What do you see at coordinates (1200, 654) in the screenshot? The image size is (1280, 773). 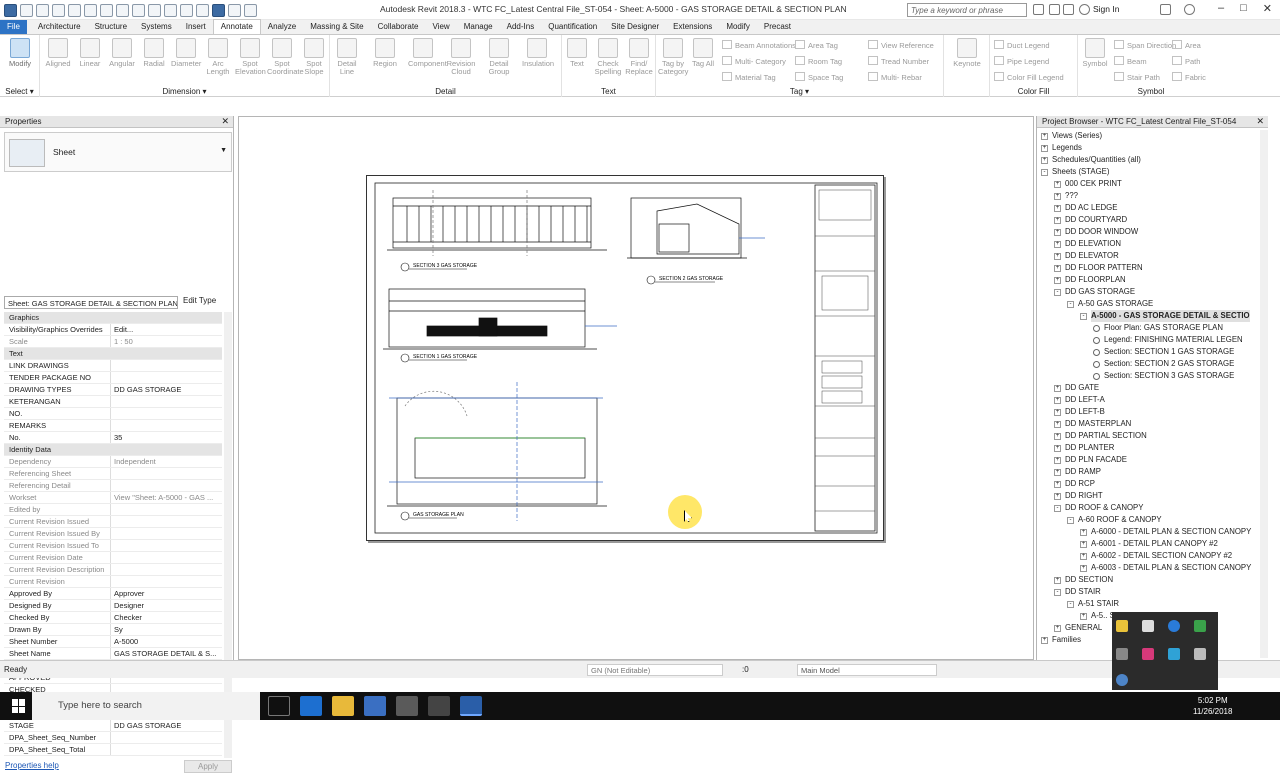 I see `cloud-tray-icon` at bounding box center [1200, 654].